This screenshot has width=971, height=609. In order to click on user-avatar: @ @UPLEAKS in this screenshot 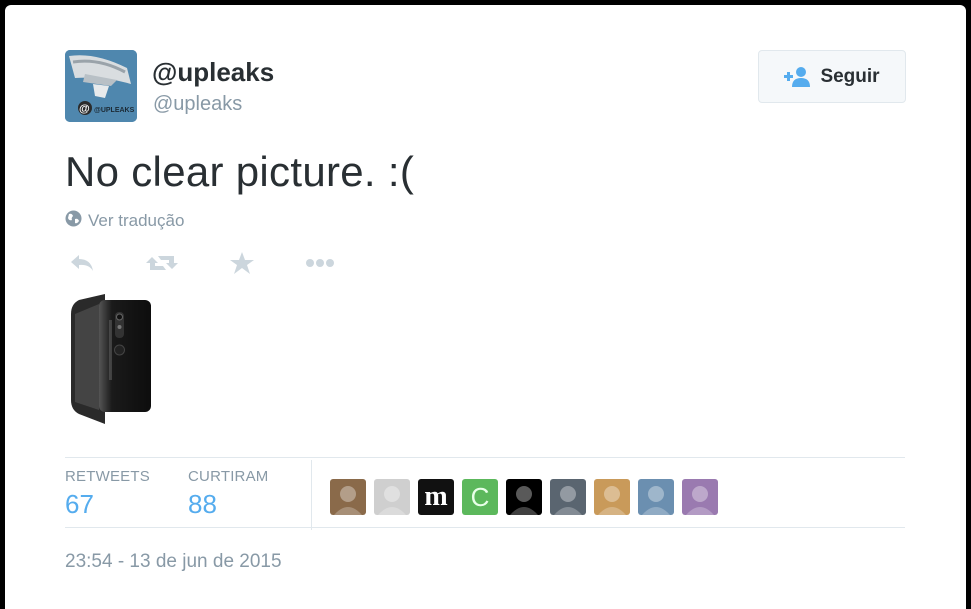, I will do `click(101, 86)`.